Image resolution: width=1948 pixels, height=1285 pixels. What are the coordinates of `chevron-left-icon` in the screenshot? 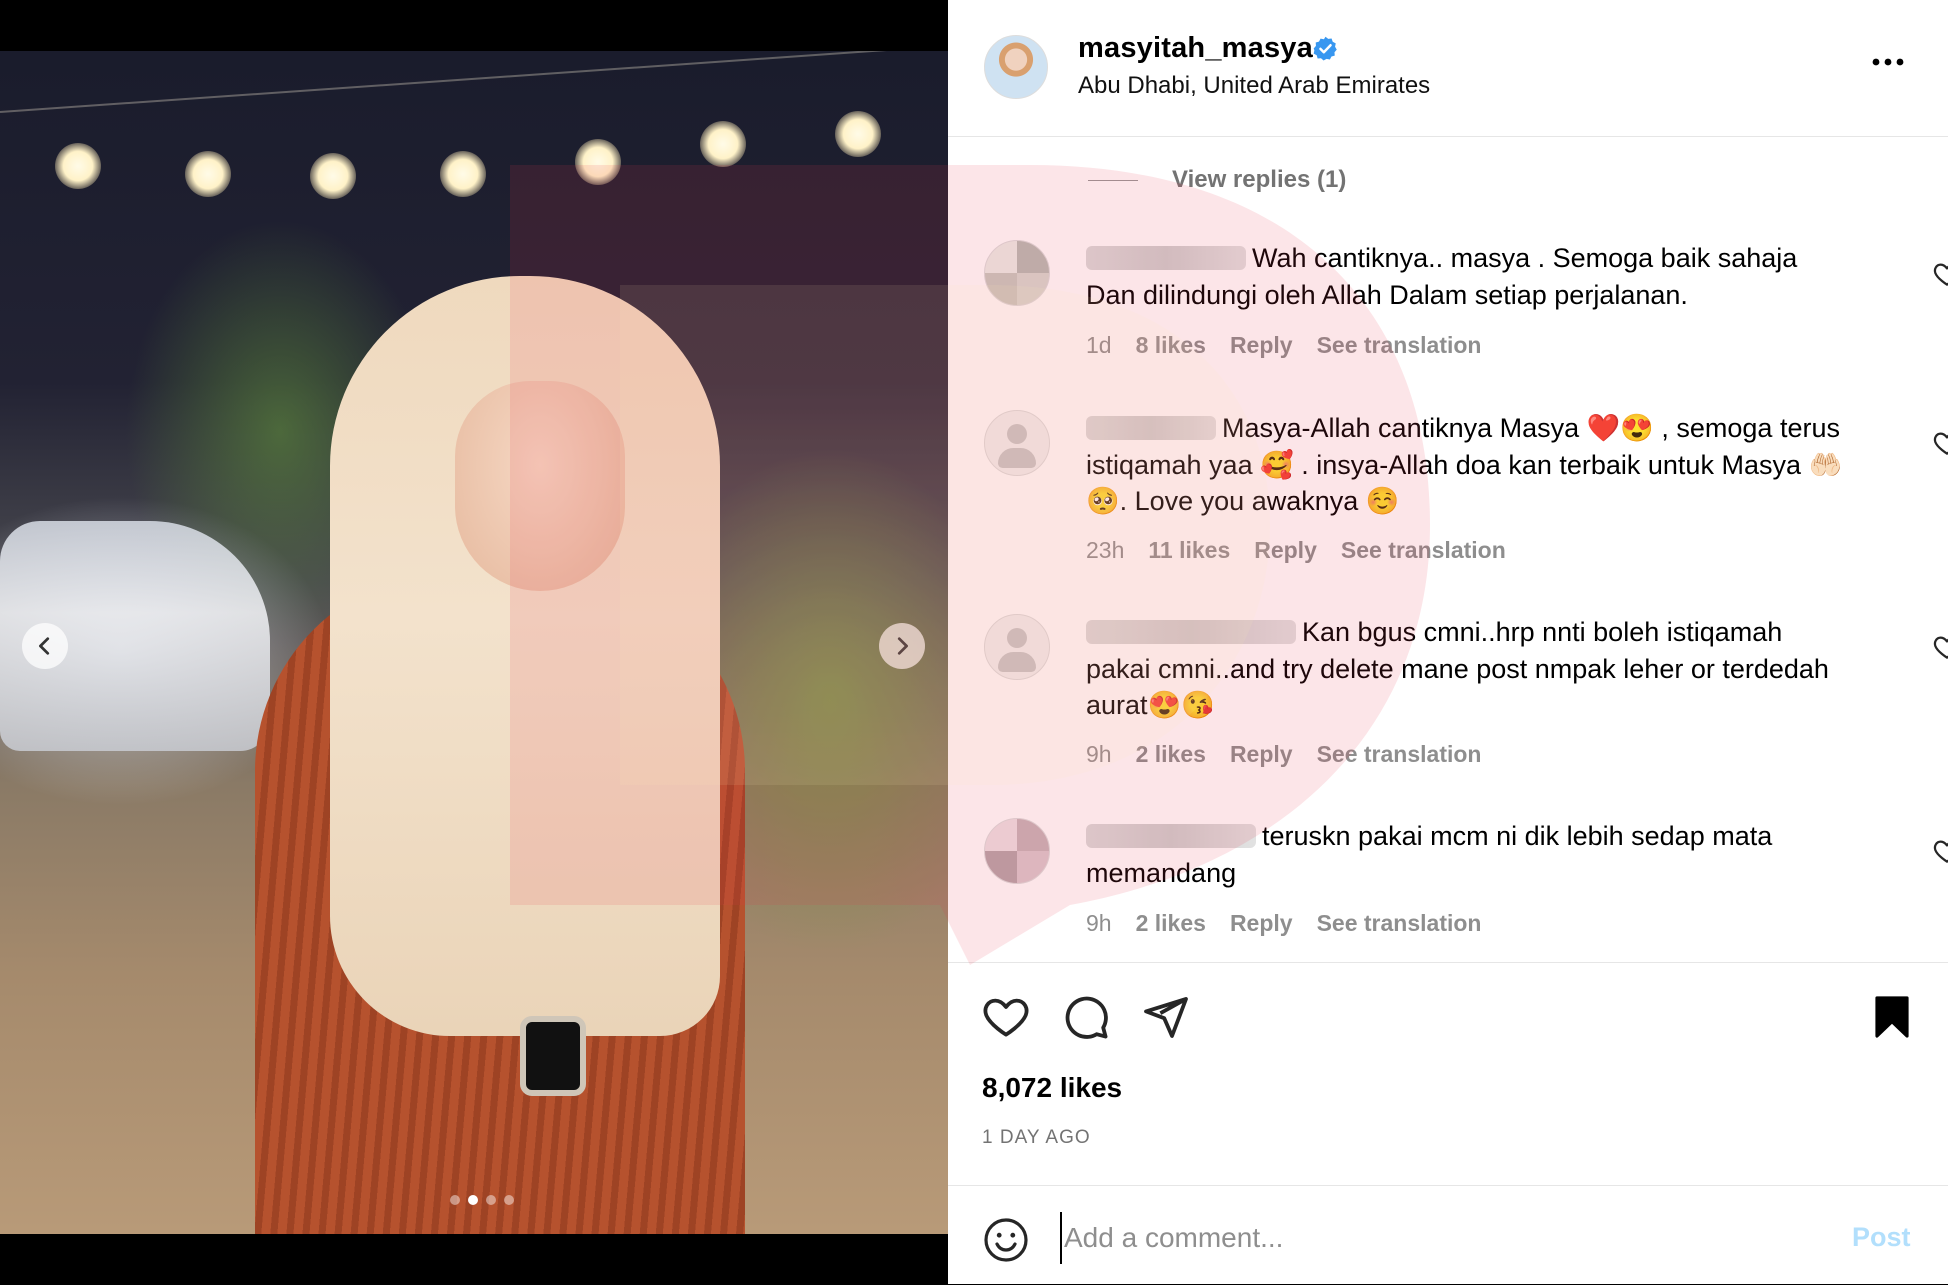 It's located at (44, 646).